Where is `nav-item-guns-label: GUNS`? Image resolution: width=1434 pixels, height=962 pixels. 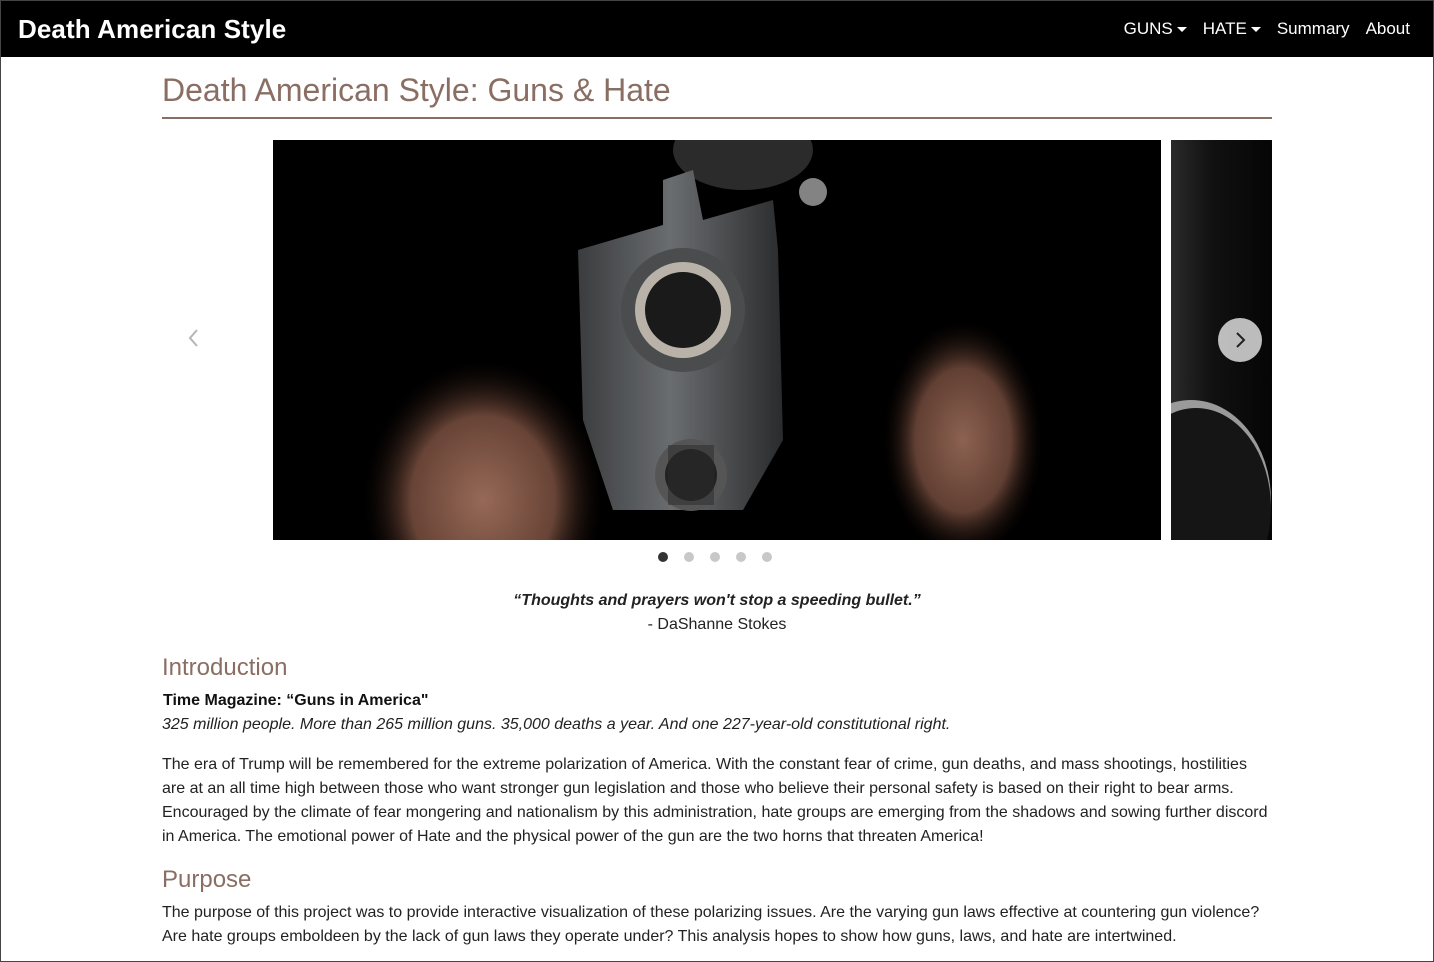 nav-item-guns-label: GUNS is located at coordinates (1148, 28).